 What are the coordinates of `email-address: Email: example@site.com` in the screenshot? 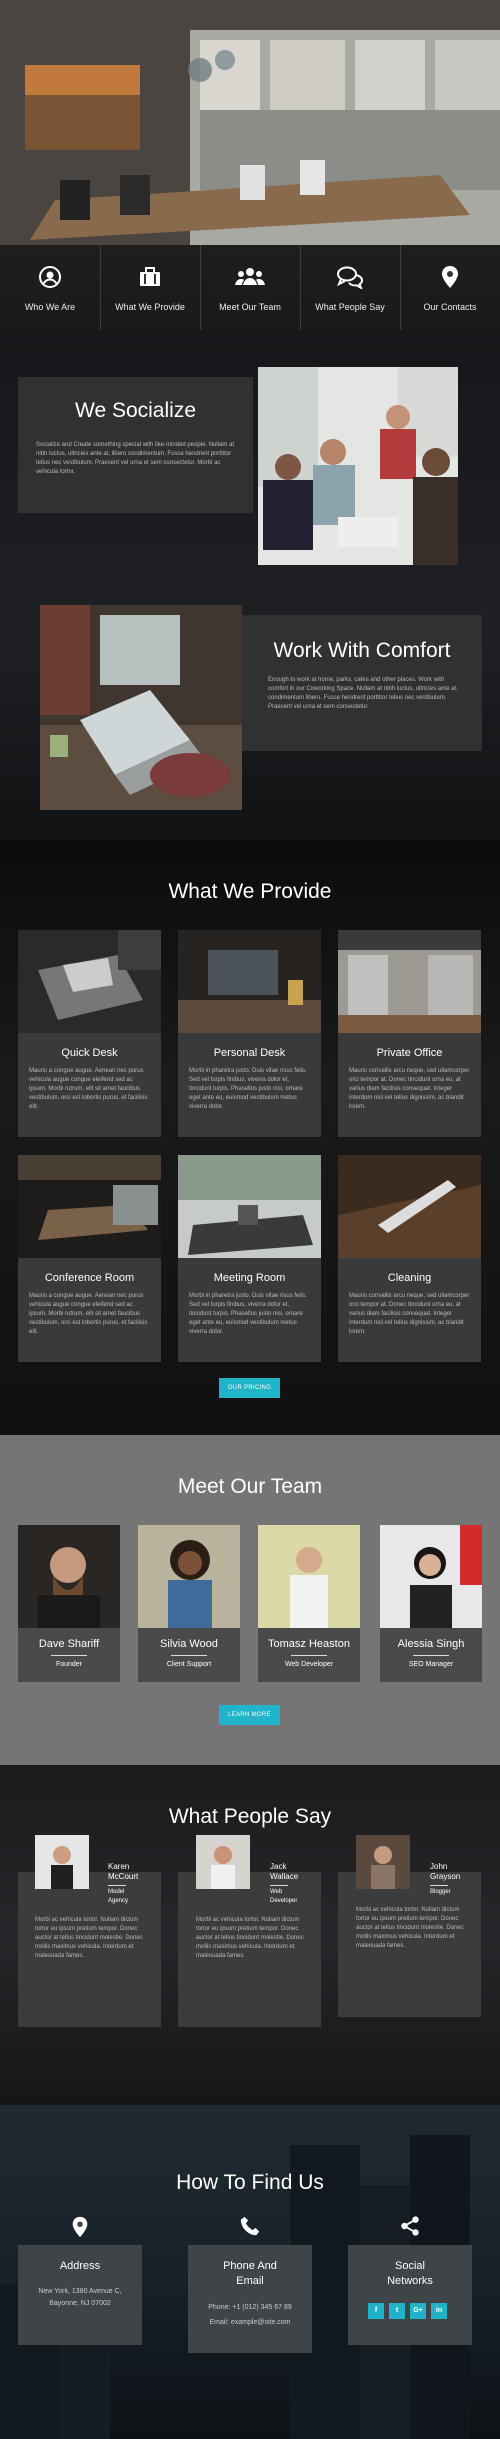 It's located at (250, 2323).